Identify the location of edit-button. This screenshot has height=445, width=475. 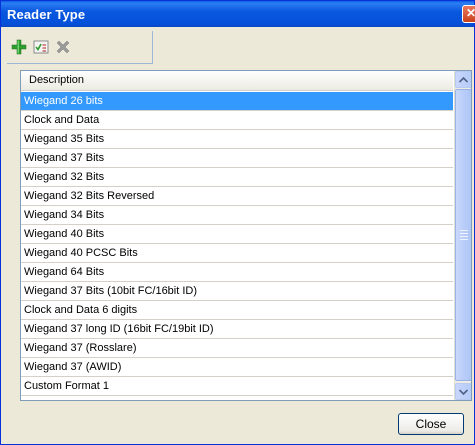
(41, 47).